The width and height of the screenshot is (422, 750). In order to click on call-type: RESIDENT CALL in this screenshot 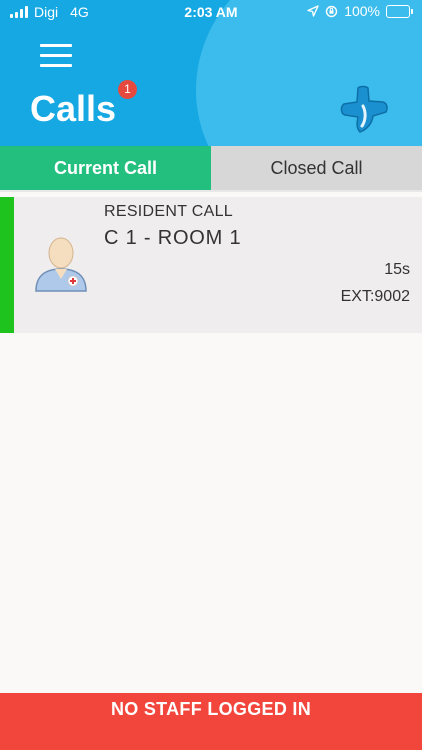, I will do `click(168, 211)`.